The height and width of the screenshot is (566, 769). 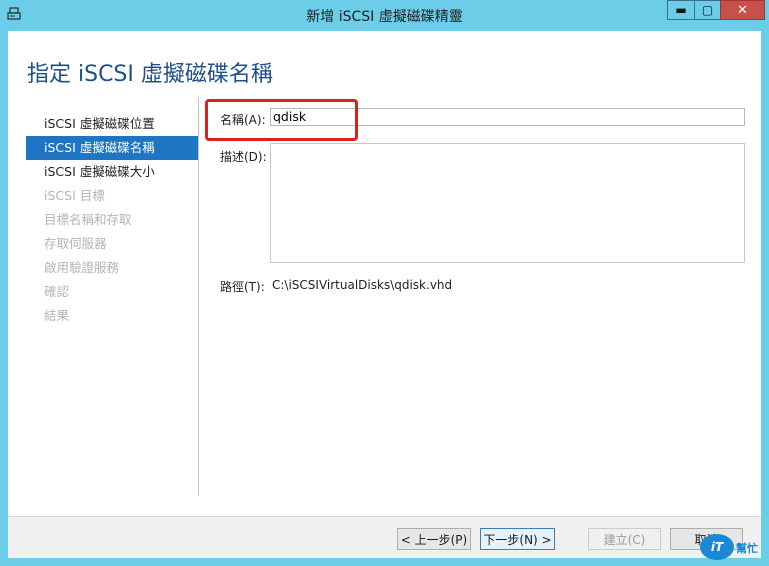 What do you see at coordinates (517, 539) in the screenshot?
I see `next-button: 下一步(N) >` at bounding box center [517, 539].